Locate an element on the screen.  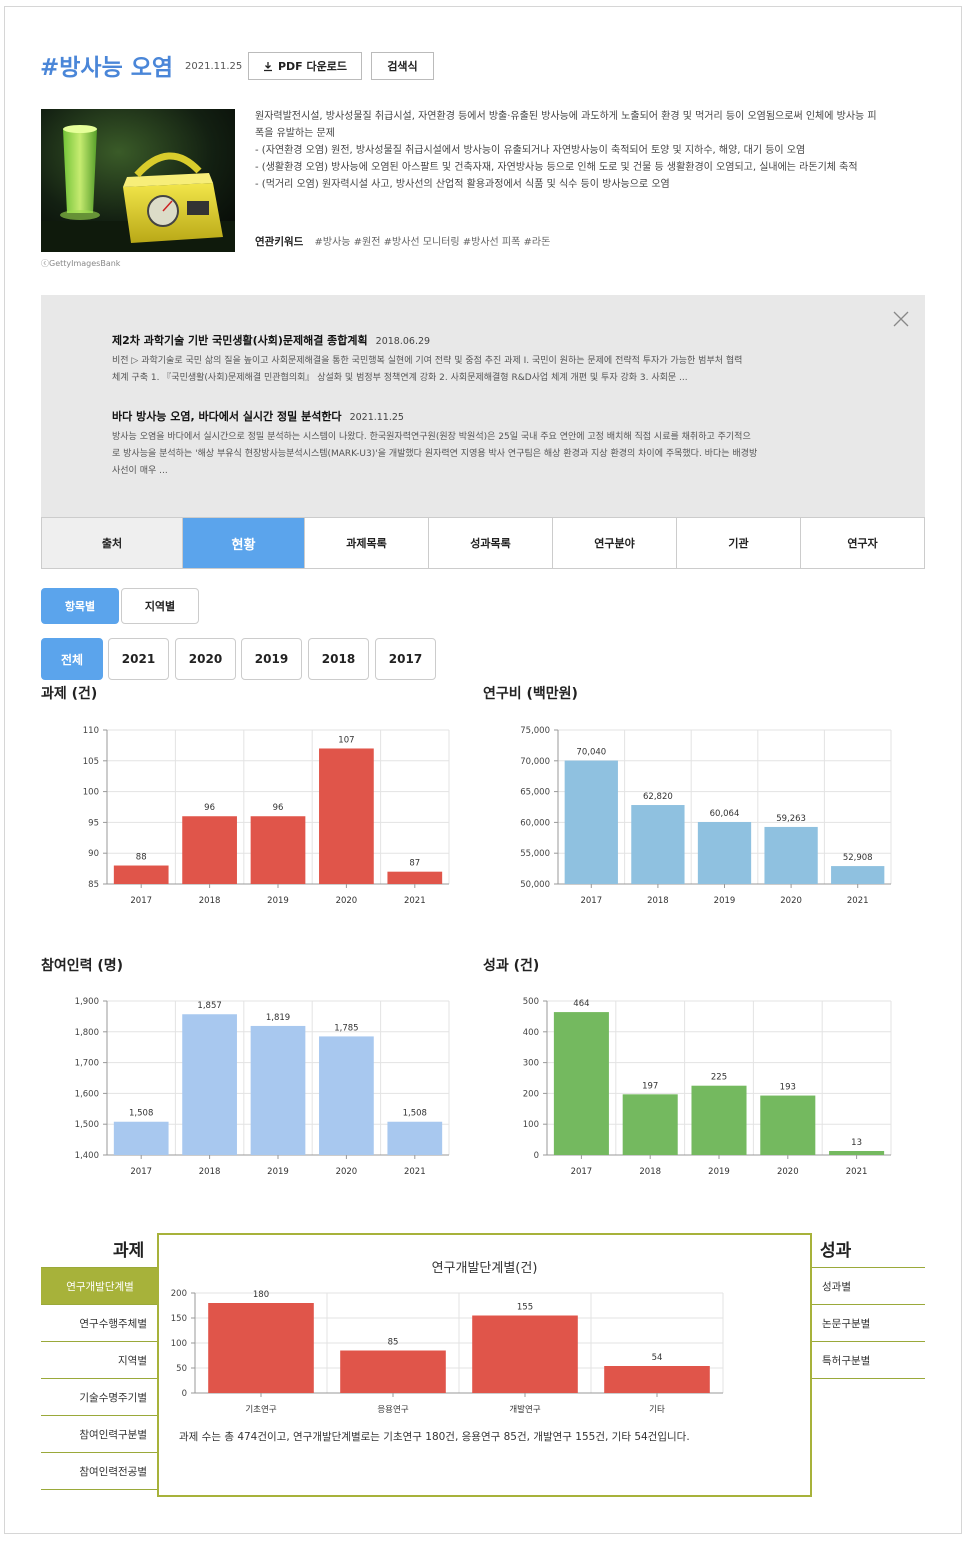
menu-patent-type: 특허구분별 is located at coordinates (868, 1360).